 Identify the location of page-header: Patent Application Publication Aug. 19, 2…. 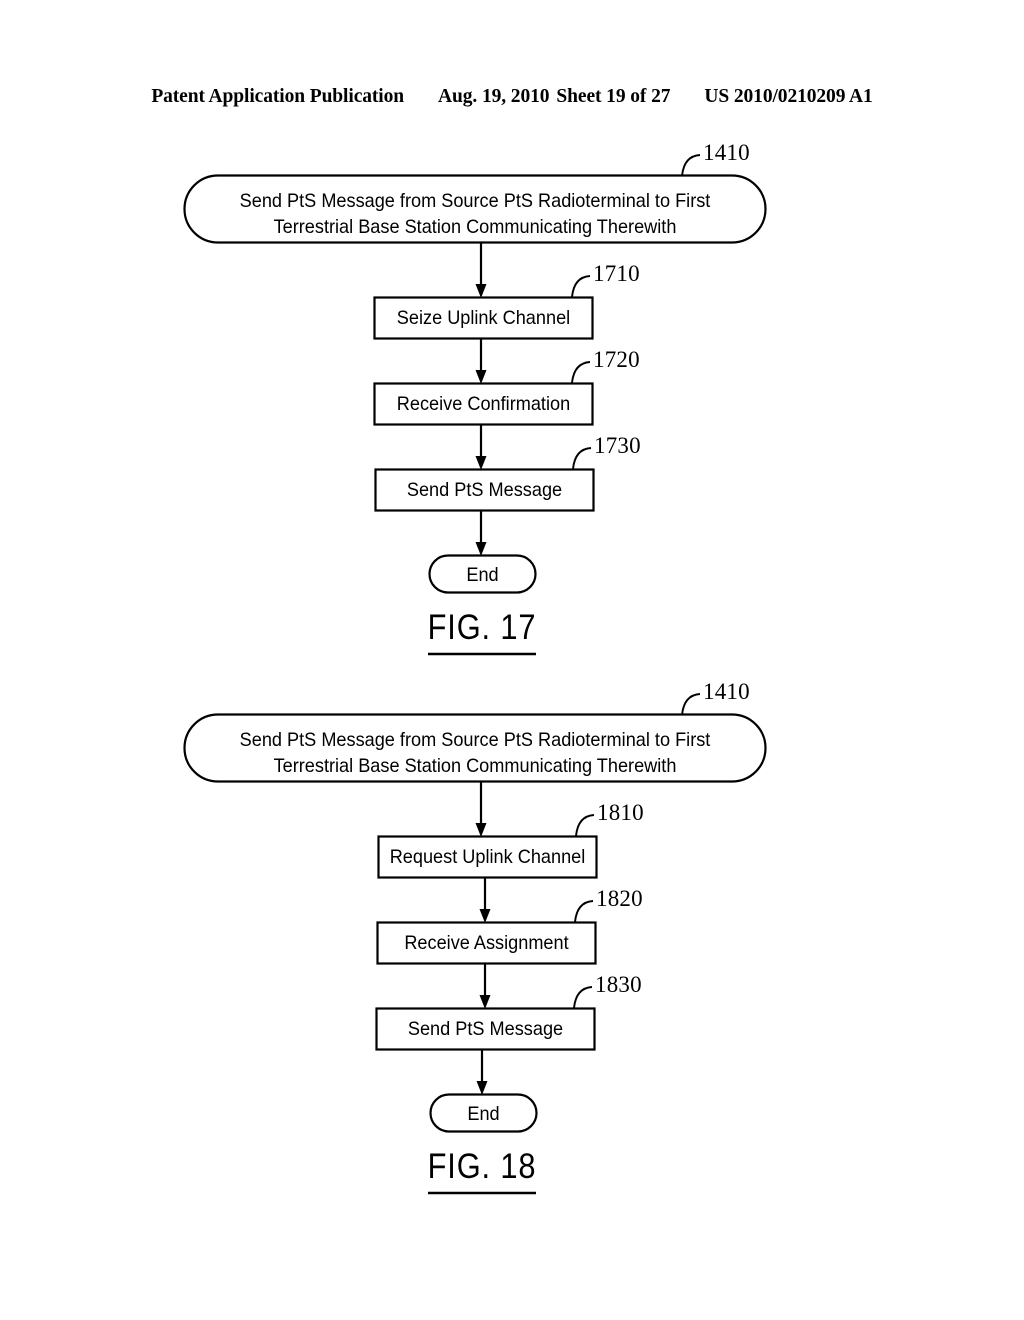
(512, 97).